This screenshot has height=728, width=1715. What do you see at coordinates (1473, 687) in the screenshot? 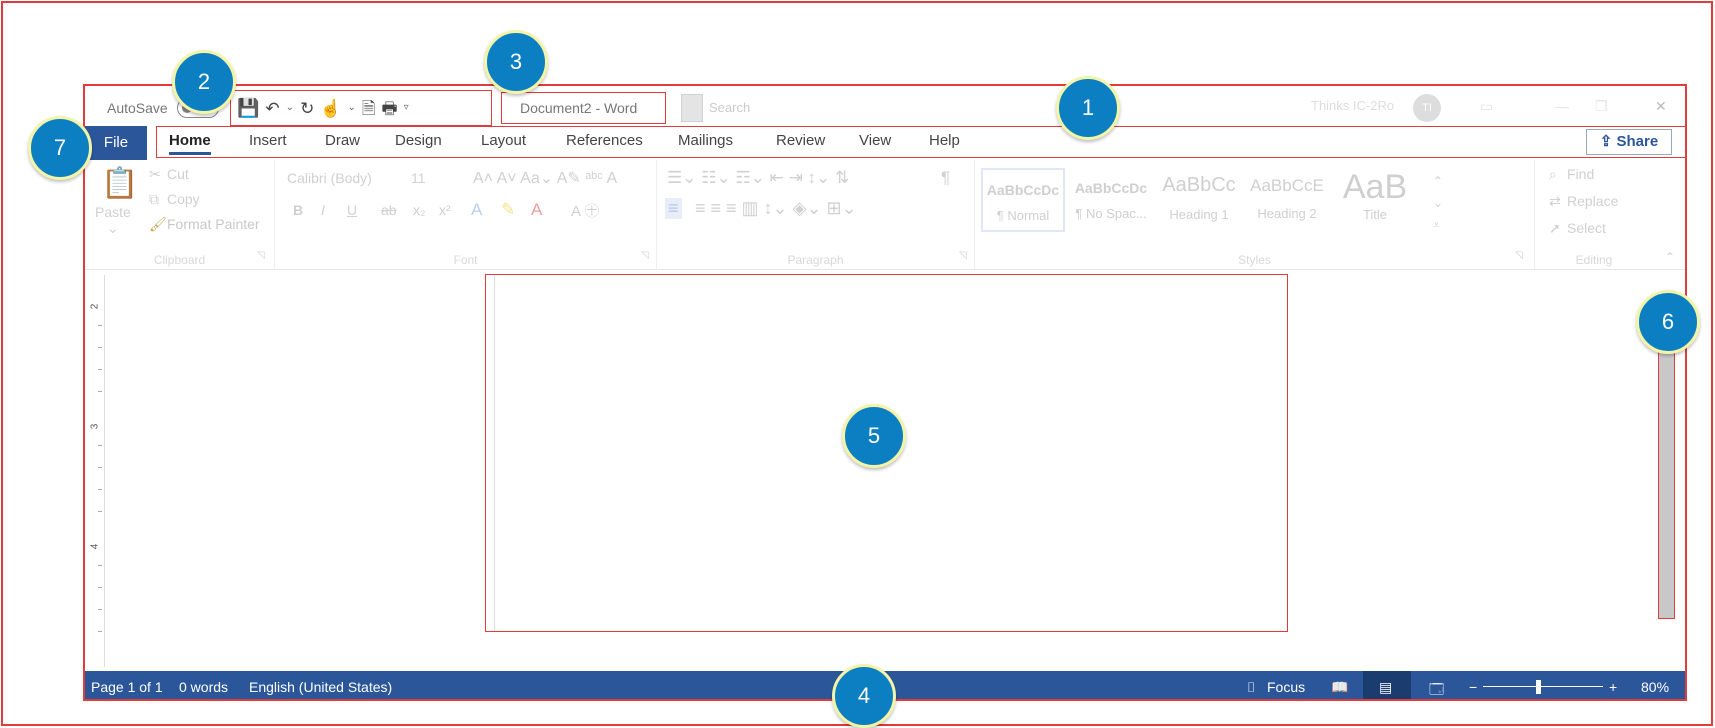
I see `zoom-out-button: −` at bounding box center [1473, 687].